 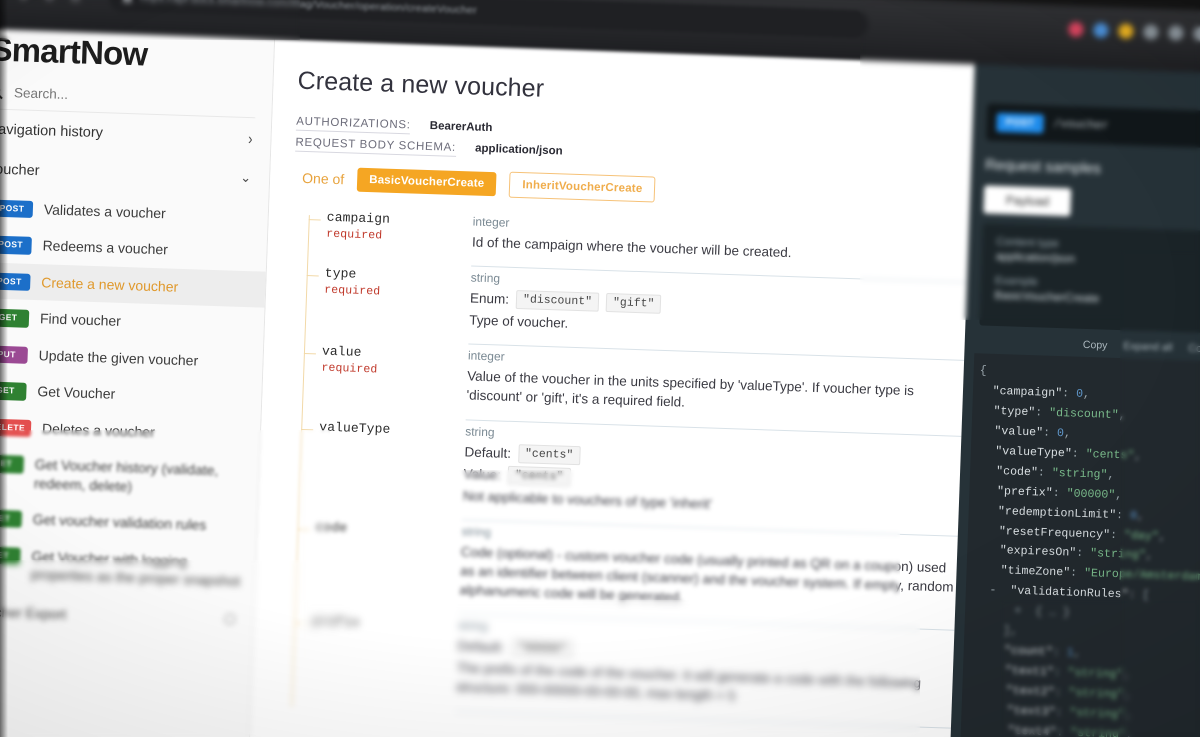 I want to click on request-method-badge: POST, so click(x=1020, y=123).